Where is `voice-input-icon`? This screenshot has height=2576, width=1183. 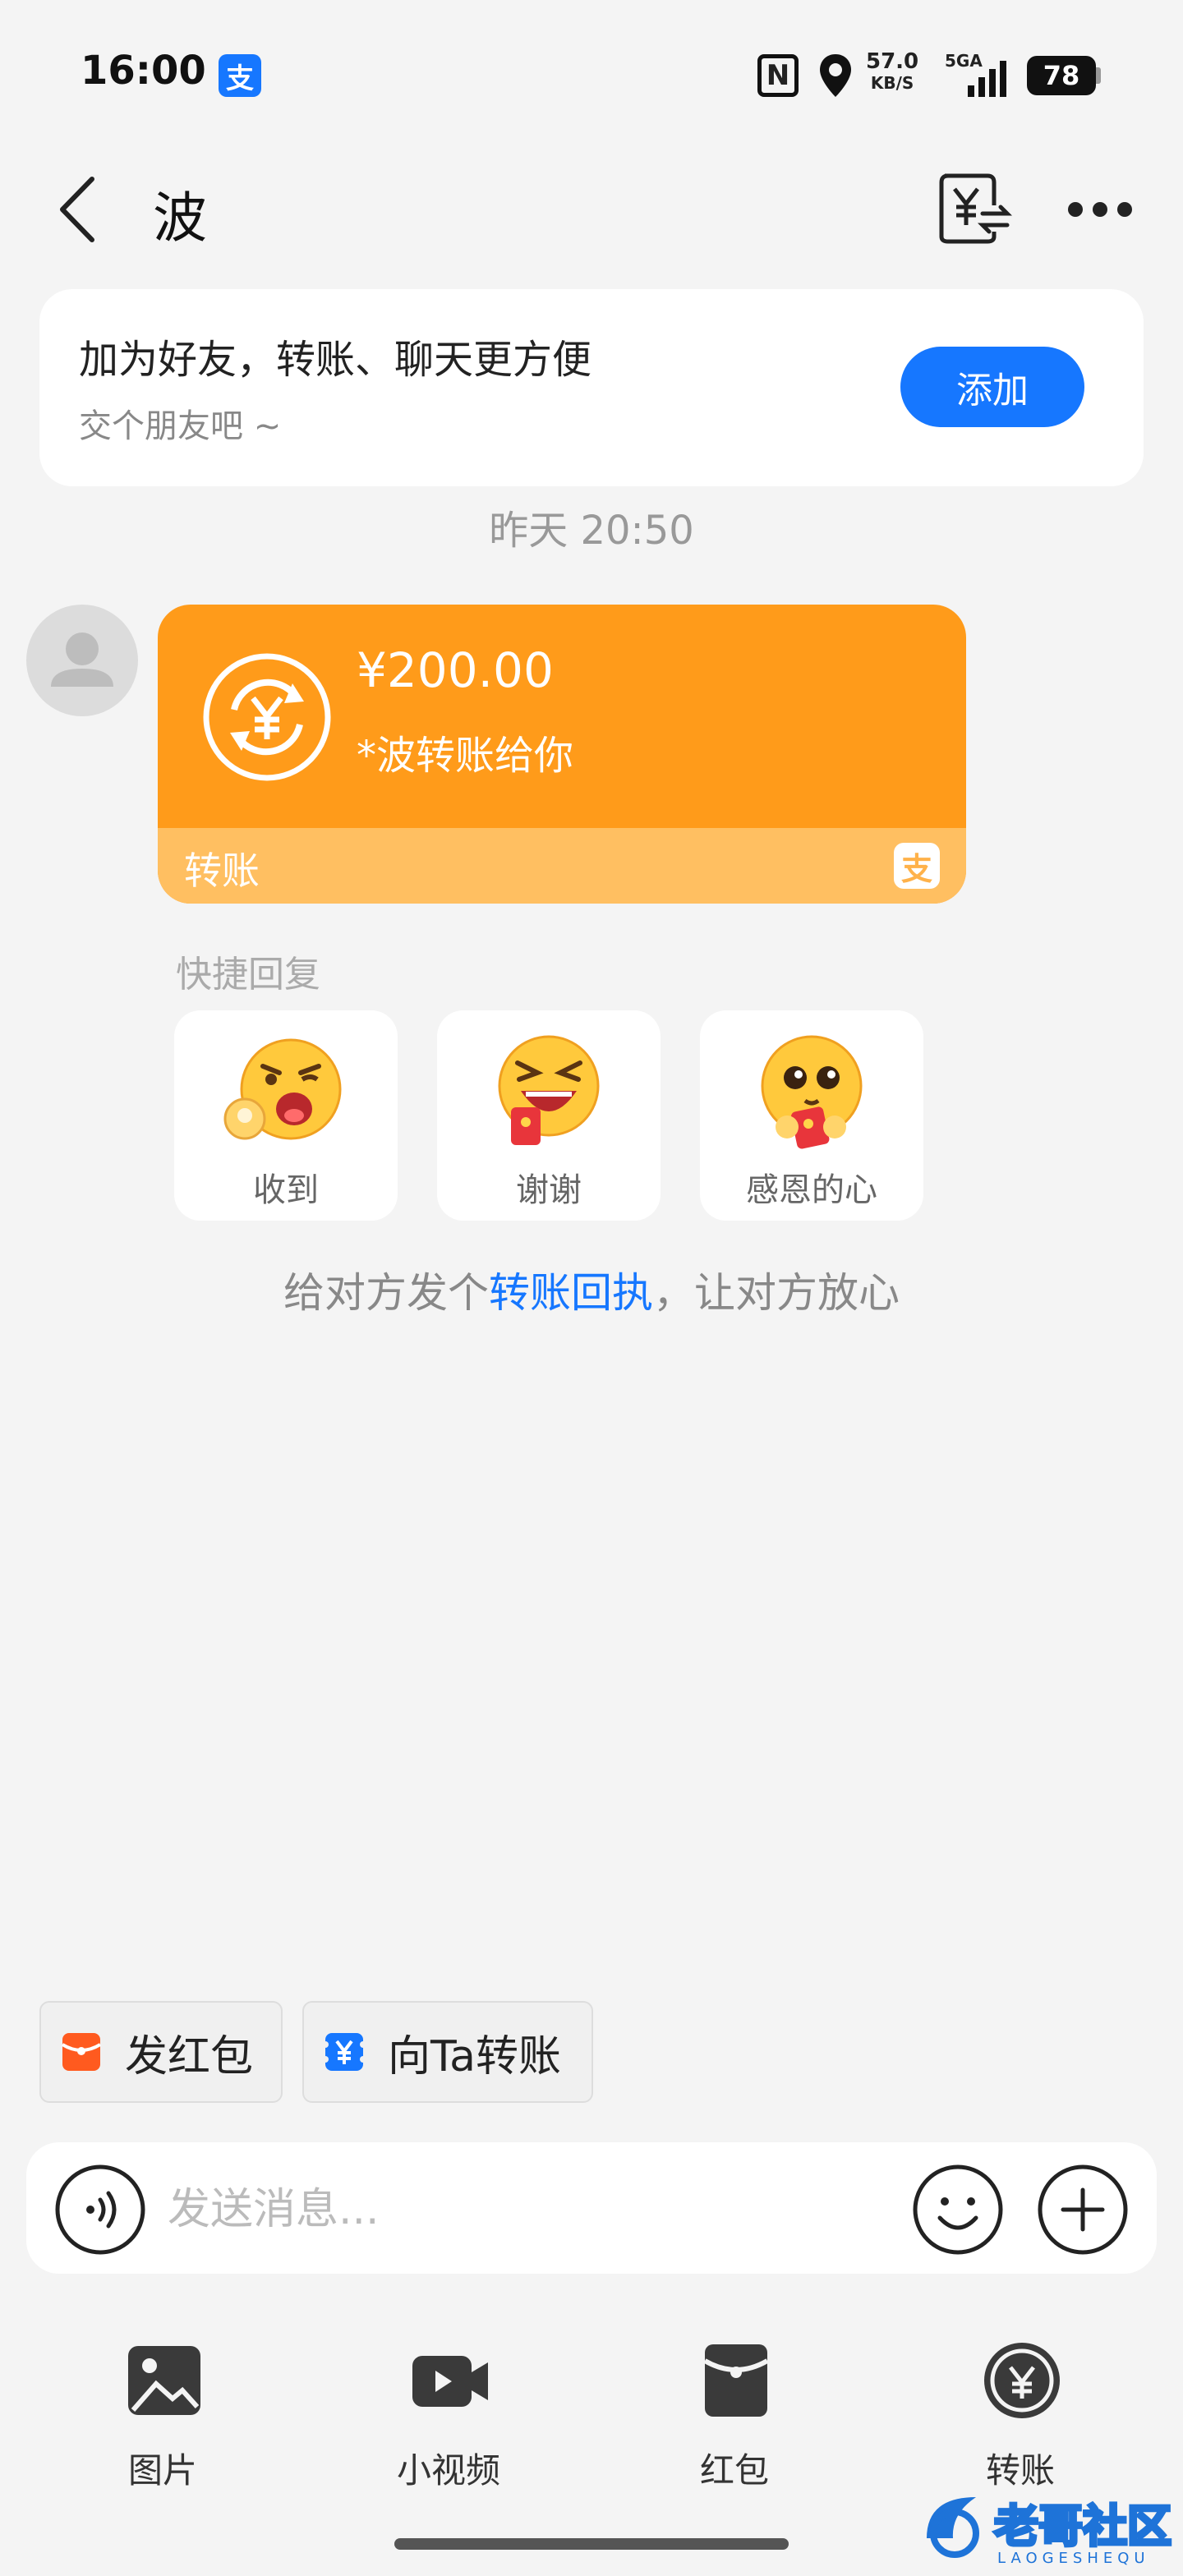 voice-input-icon is located at coordinates (100, 2210).